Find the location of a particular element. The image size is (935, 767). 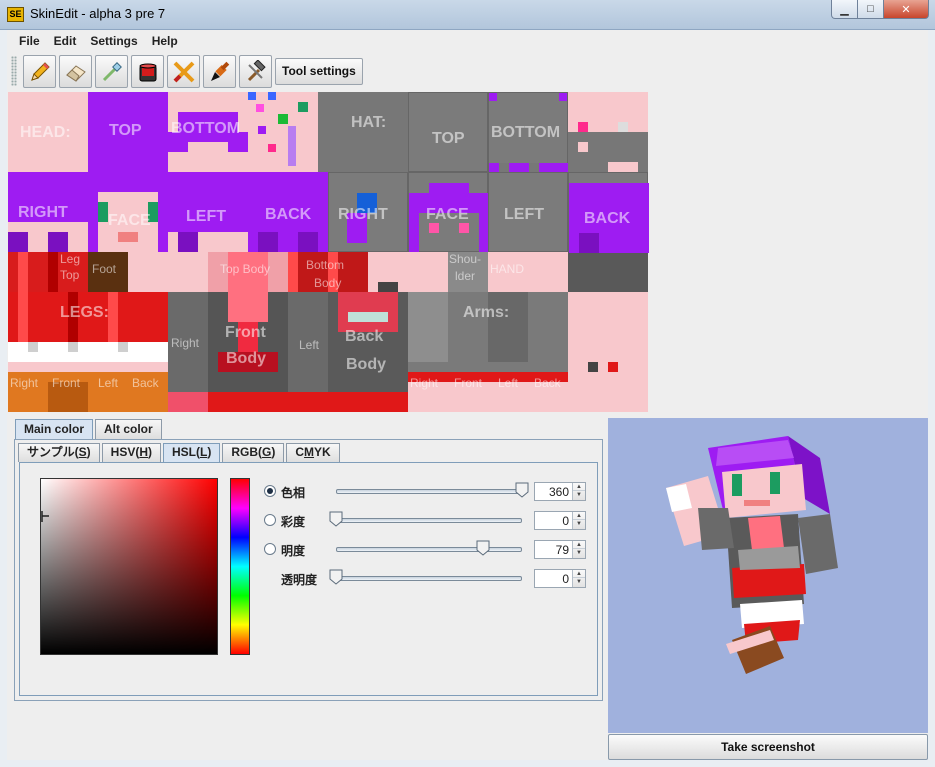

skin-3d-preview is located at coordinates (768, 575).